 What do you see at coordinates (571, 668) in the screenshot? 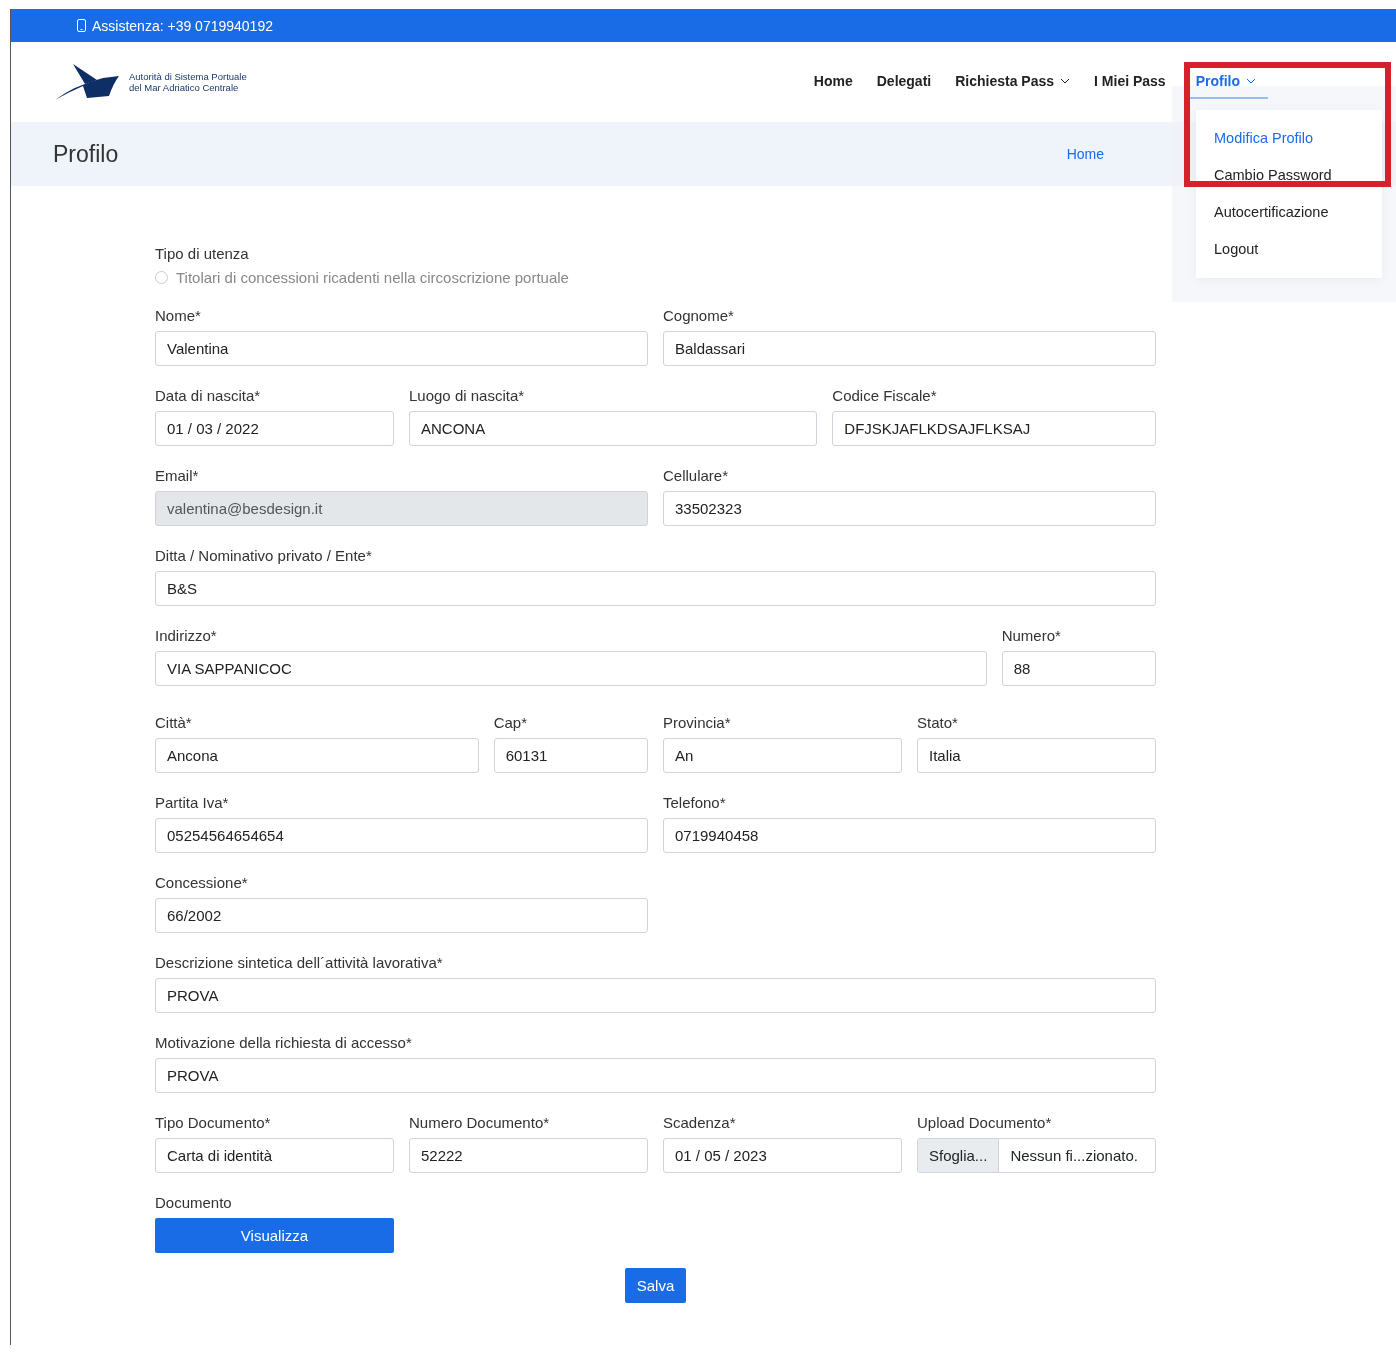
I see `input-field: VIA SAPPANICOC` at bounding box center [571, 668].